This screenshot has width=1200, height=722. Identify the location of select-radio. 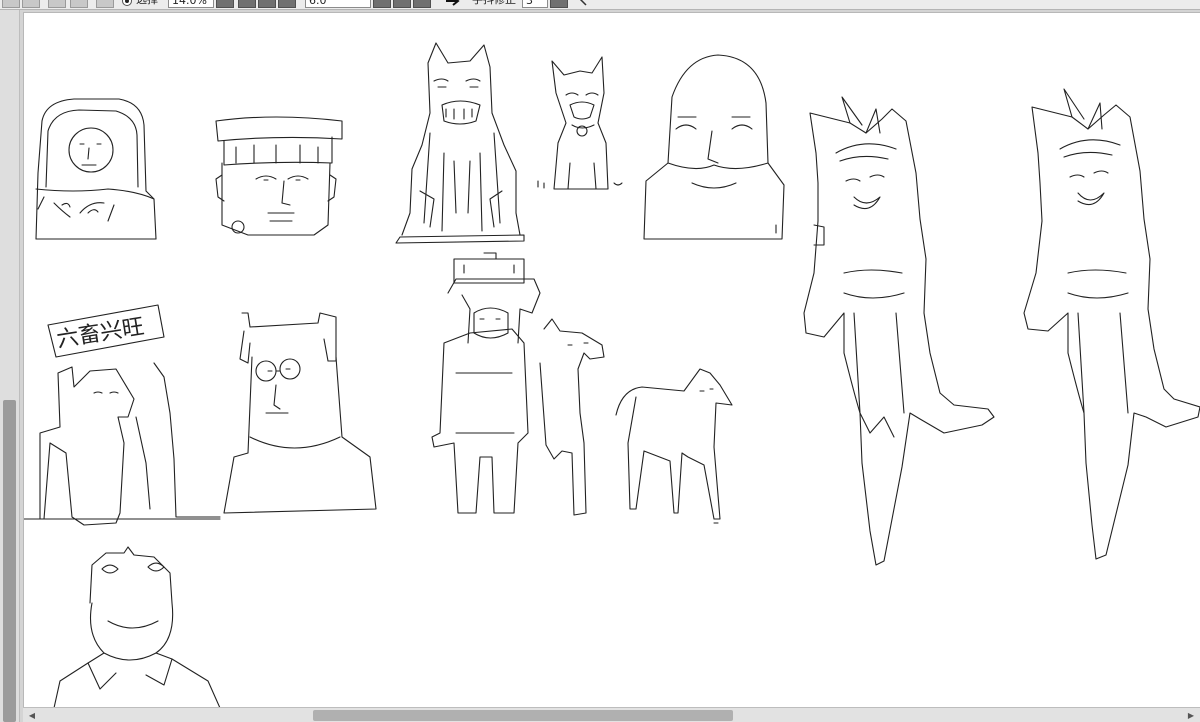
(127, 3).